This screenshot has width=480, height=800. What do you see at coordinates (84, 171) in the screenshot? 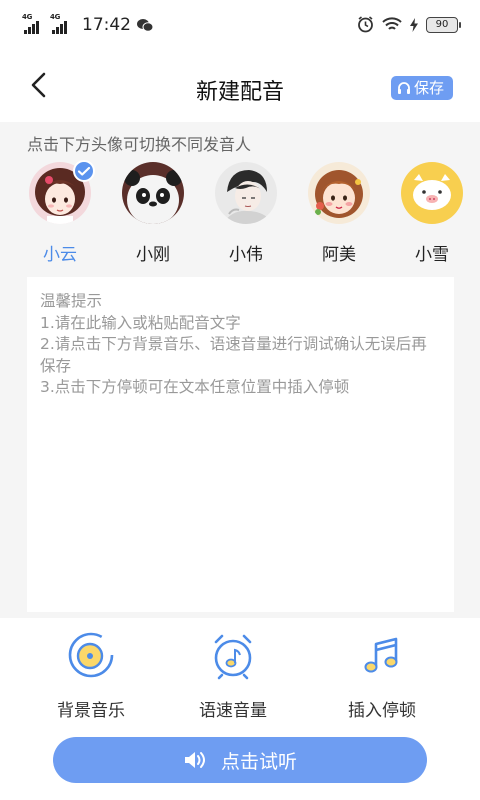
I see `selected-check-icon` at bounding box center [84, 171].